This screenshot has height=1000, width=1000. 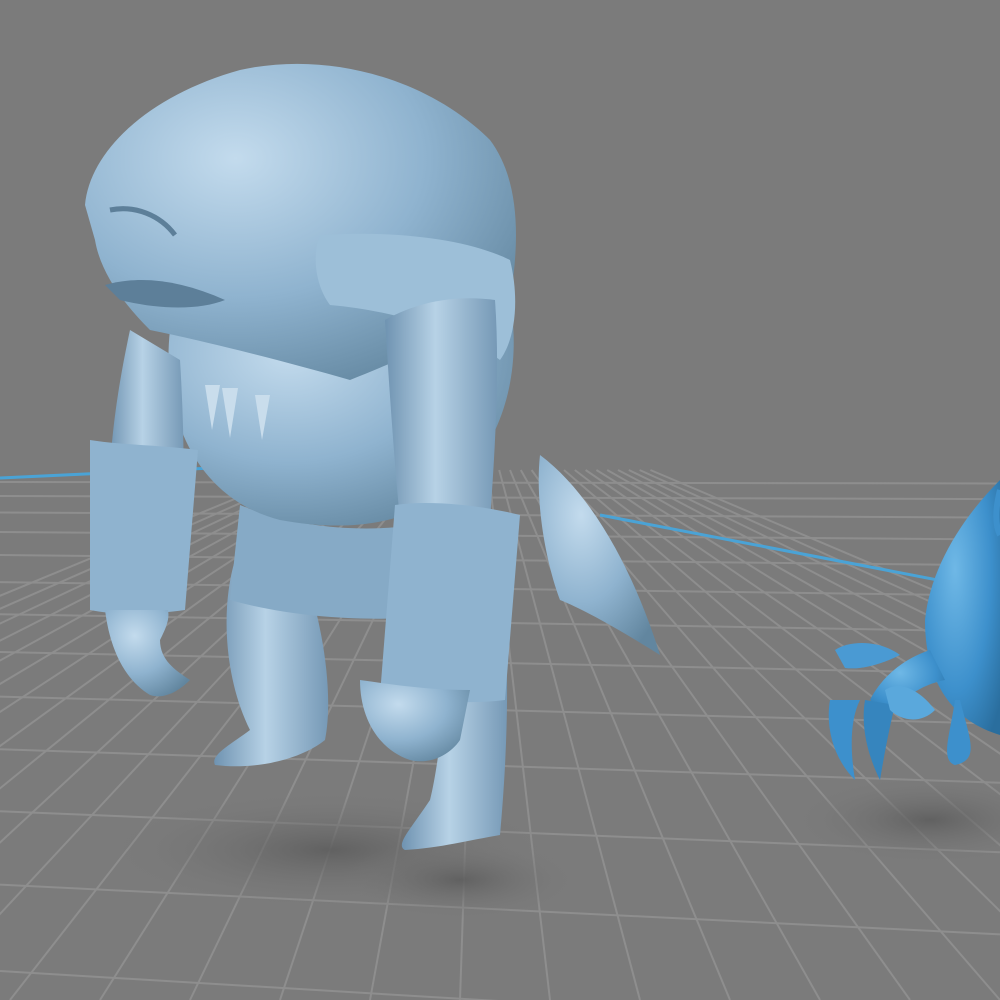 I want to click on fishman-right-arm, so click(x=441, y=409).